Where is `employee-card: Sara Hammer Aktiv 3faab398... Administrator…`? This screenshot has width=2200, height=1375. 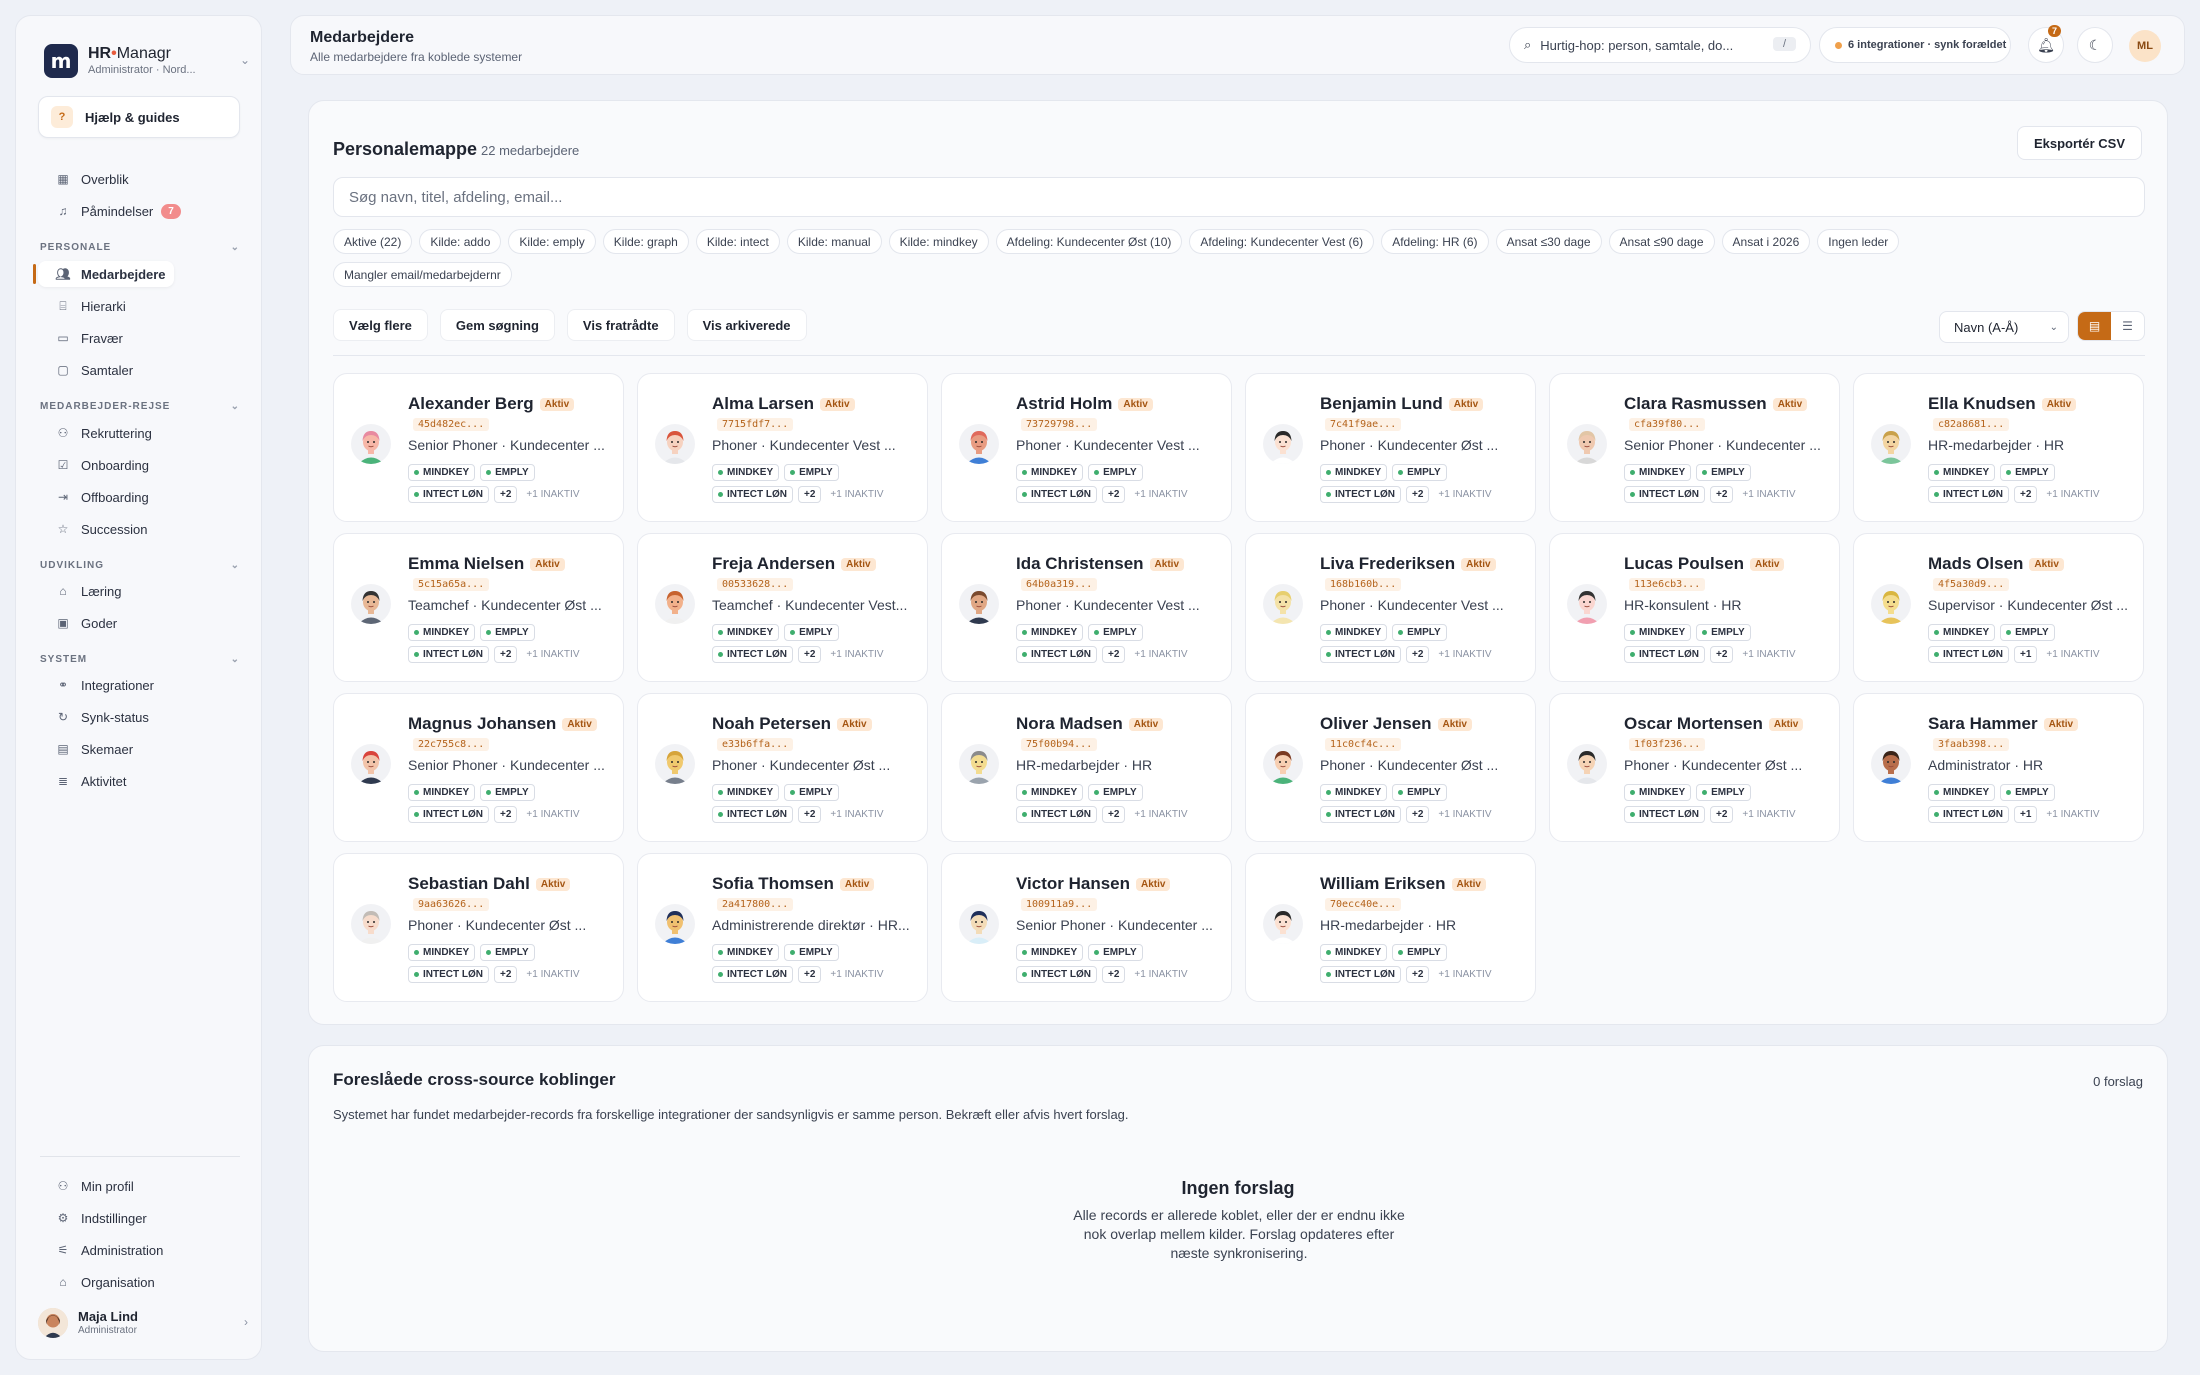 employee-card: Sara Hammer Aktiv 3faab398... Administrator… is located at coordinates (1998, 767).